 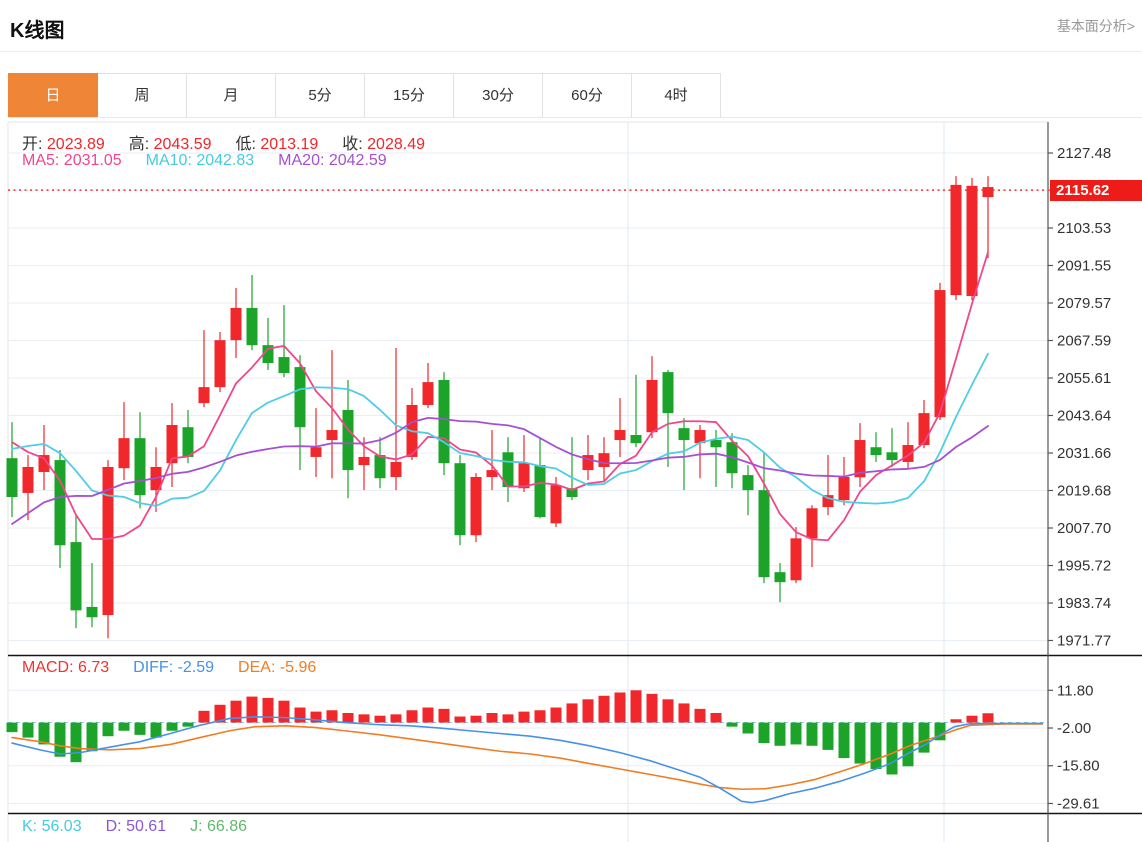 I want to click on k-readout: K: 56.03, so click(x=52, y=826).